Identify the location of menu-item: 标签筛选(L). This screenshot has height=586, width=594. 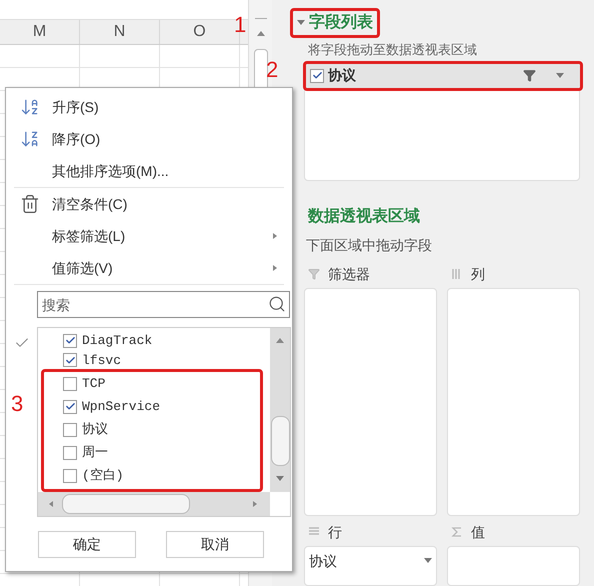
(149, 236).